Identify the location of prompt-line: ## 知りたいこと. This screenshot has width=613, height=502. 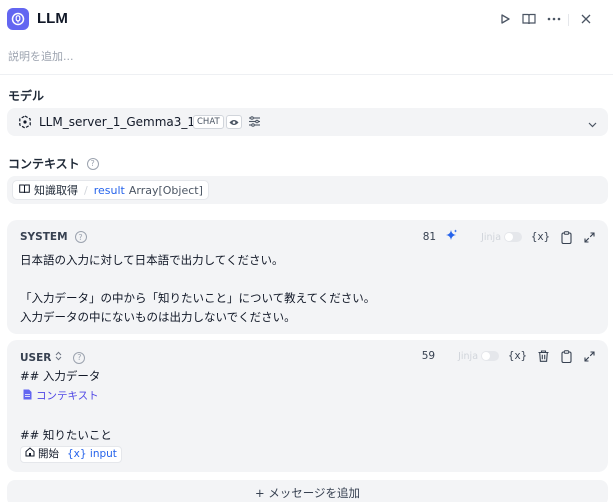
(66, 435).